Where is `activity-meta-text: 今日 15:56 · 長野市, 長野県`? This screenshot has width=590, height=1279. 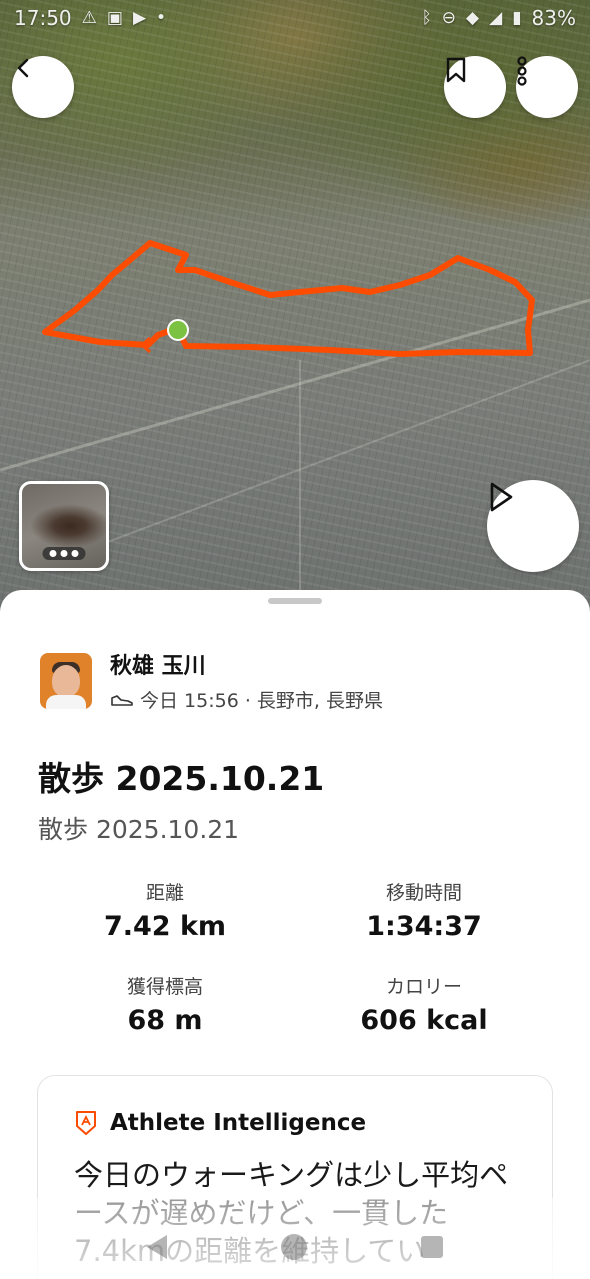 activity-meta-text: 今日 15:56 · 長野市, 長野県 is located at coordinates (261, 701).